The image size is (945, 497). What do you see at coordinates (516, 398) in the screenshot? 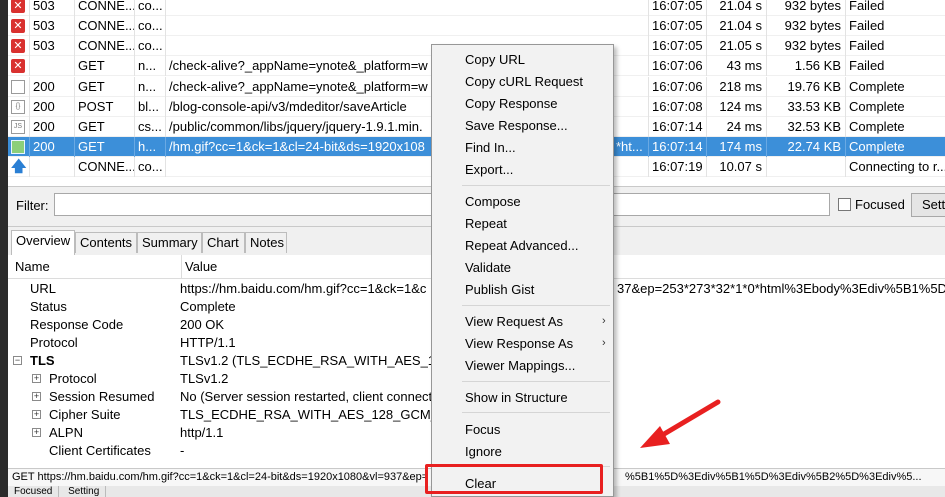
I see `menu-item-show-in-structure: Show in Structure` at bounding box center [516, 398].